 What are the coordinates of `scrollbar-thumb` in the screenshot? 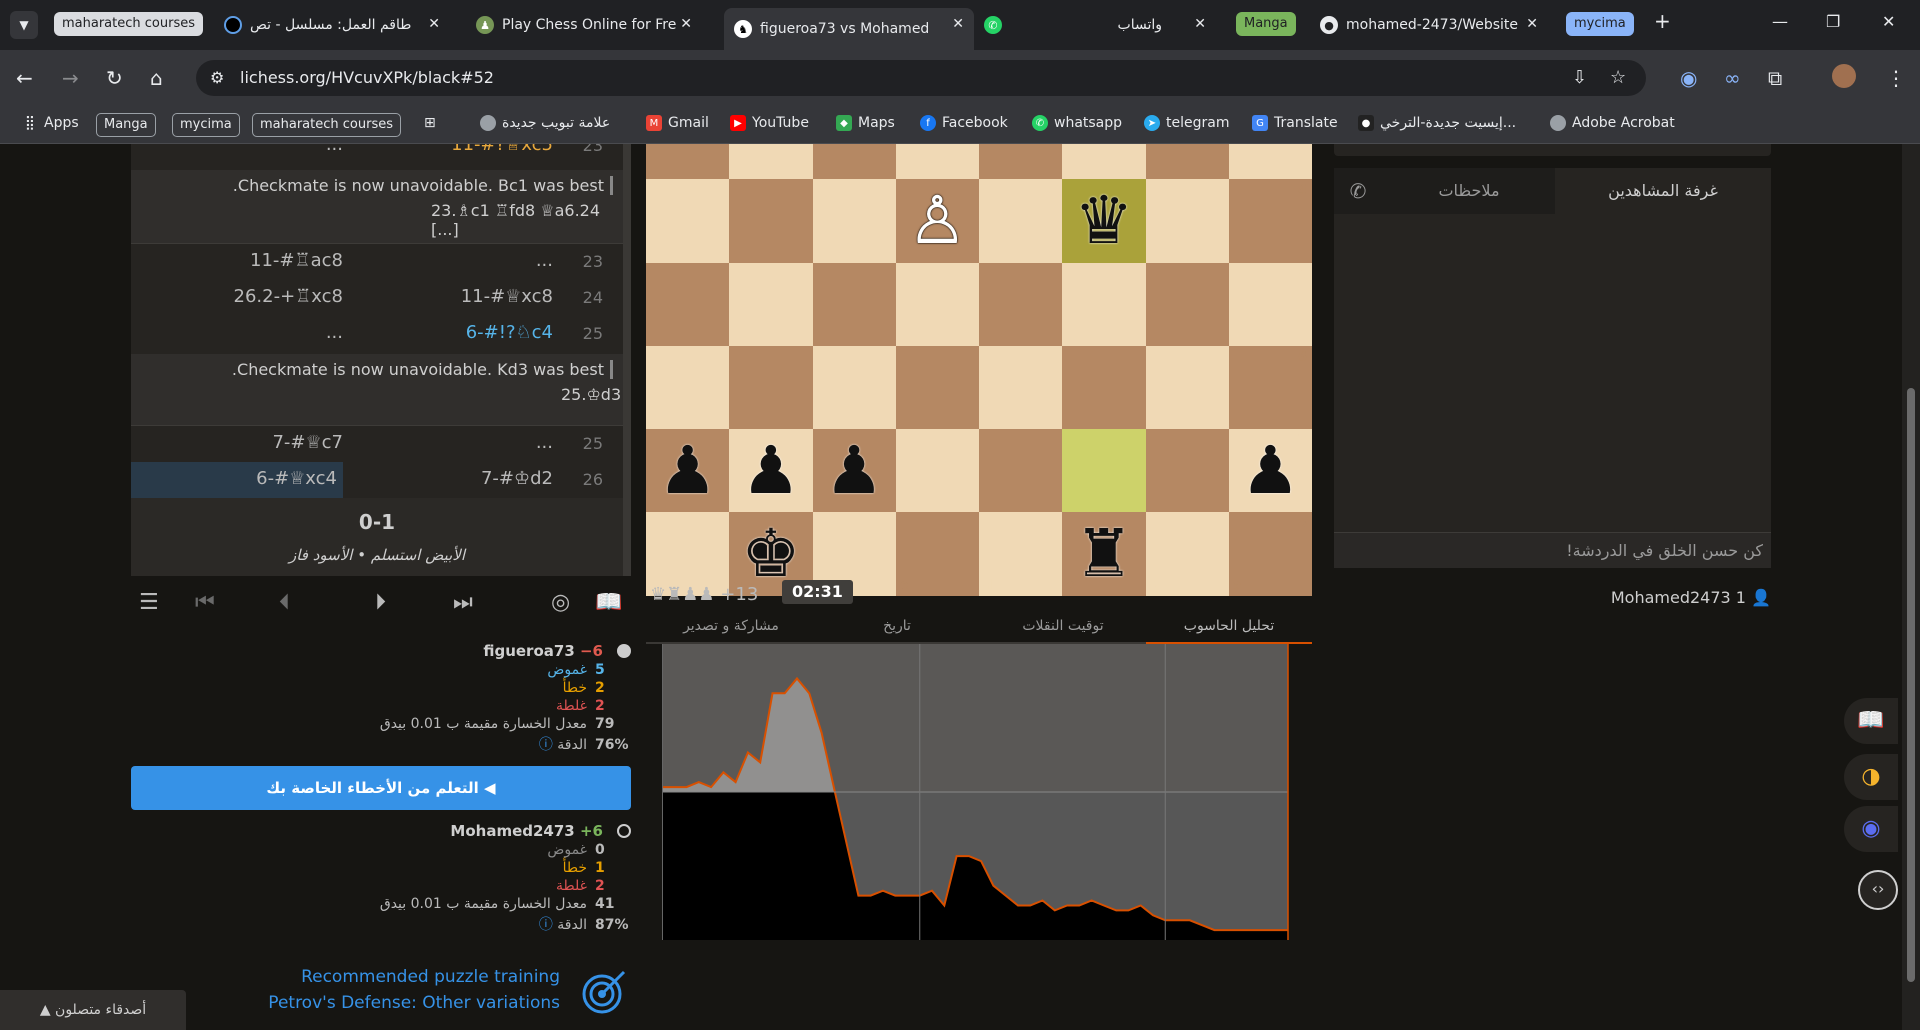 It's located at (1911, 685).